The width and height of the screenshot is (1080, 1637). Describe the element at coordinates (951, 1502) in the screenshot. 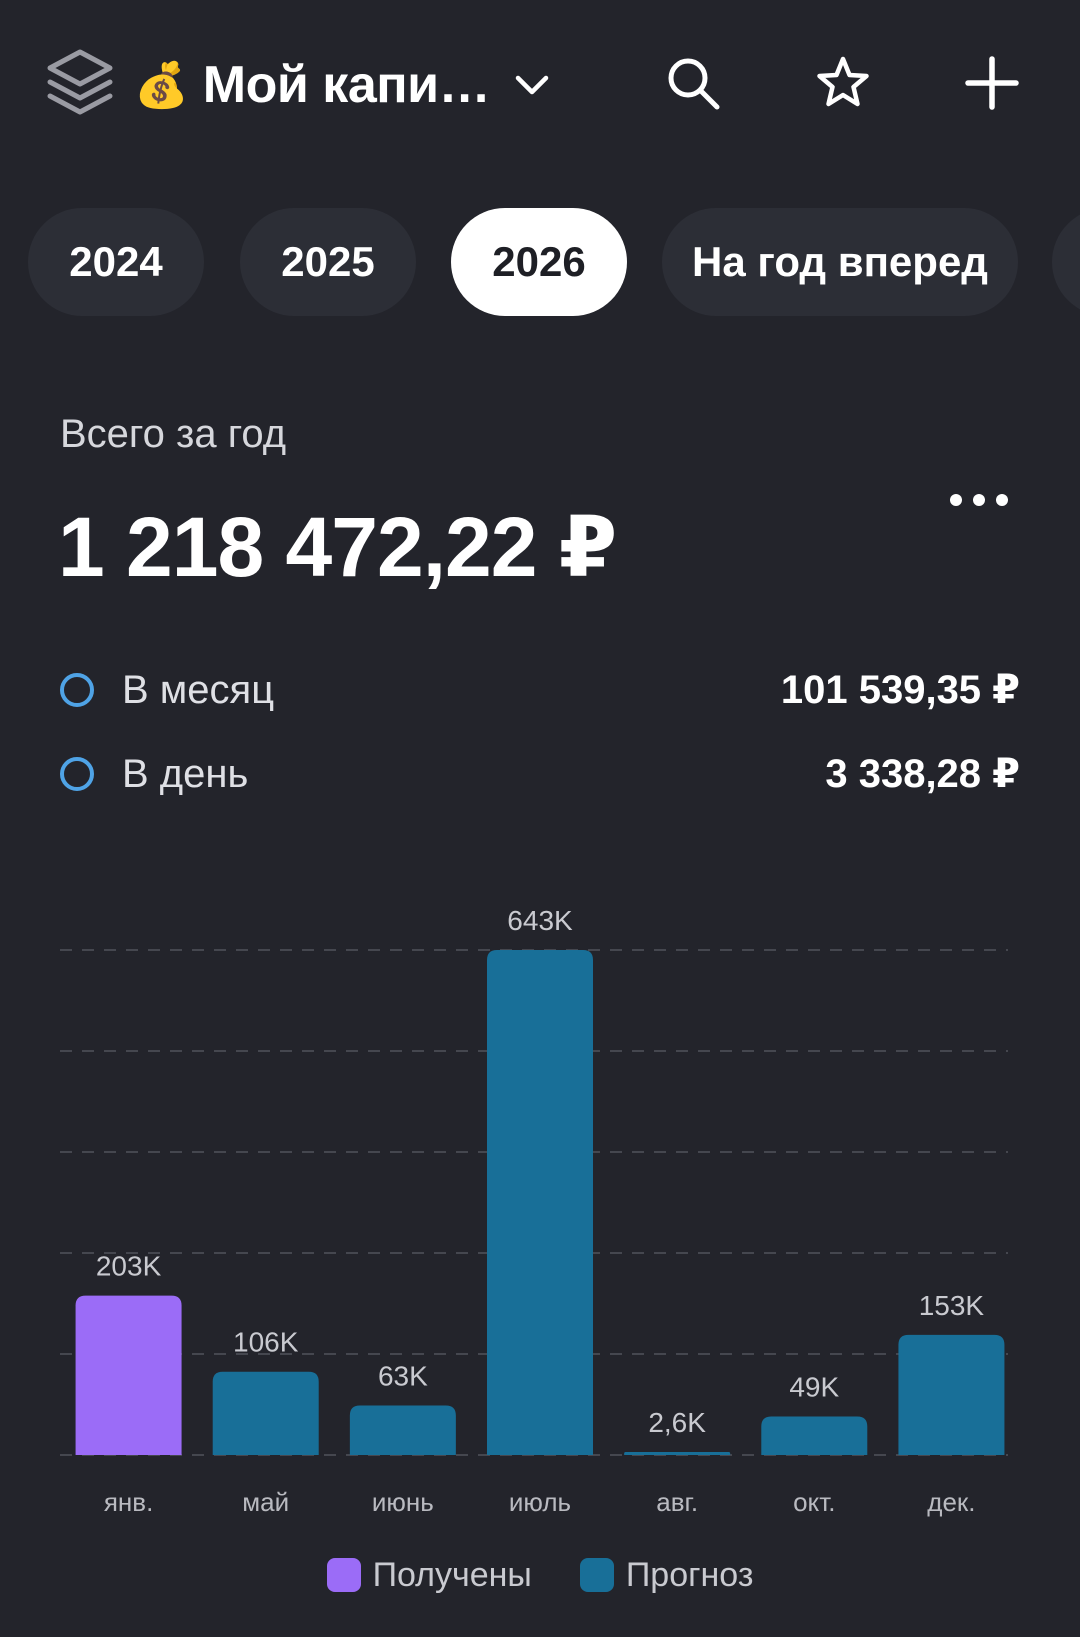

I see `x-tick-label: дек.` at that location.